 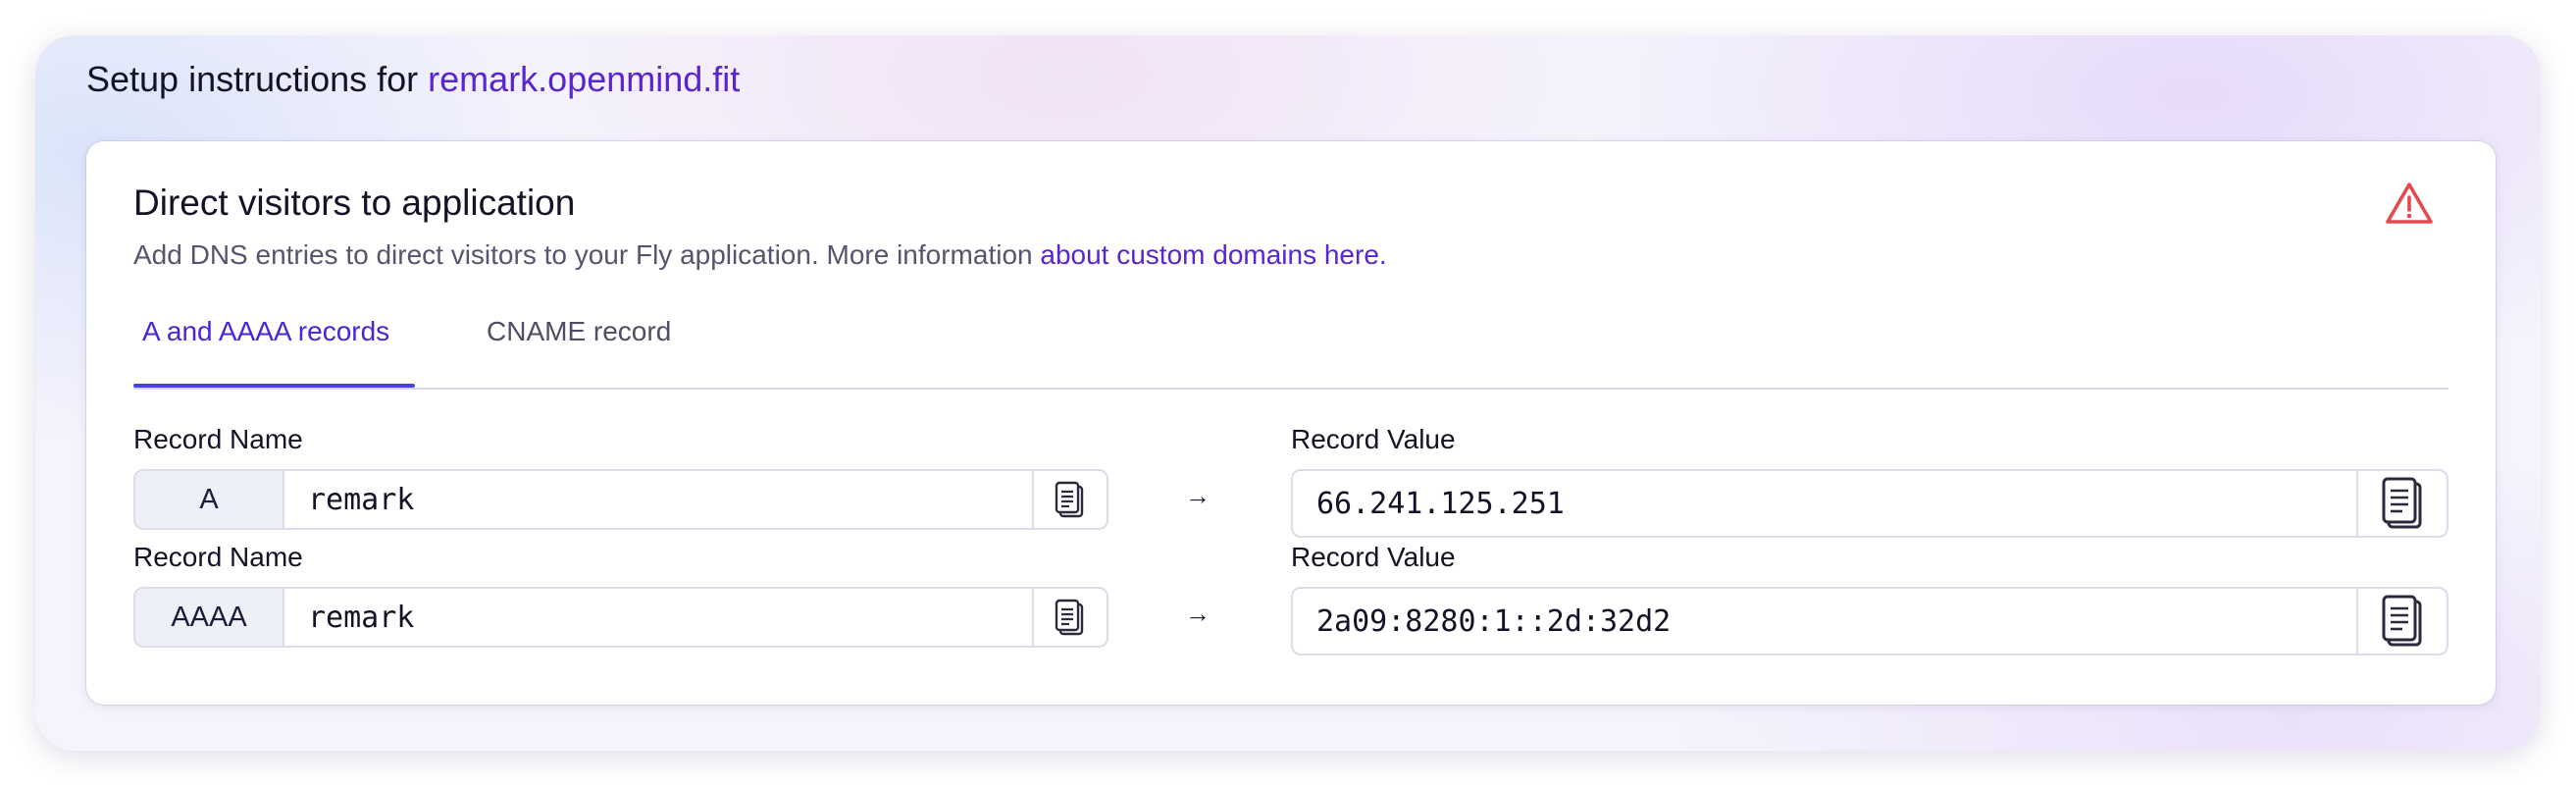 What do you see at coordinates (620, 499) in the screenshot?
I see `record-name-field: A remark` at bounding box center [620, 499].